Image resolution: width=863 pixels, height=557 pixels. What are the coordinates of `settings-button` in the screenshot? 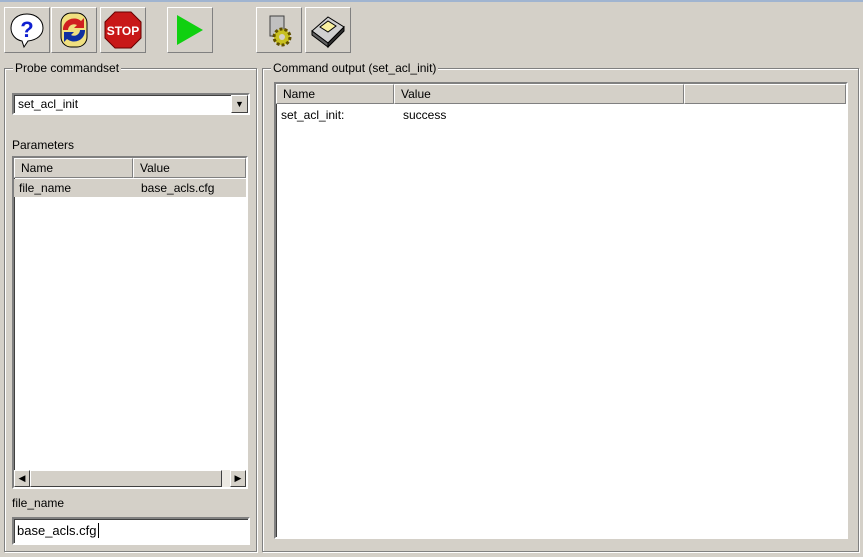 It's located at (279, 30).